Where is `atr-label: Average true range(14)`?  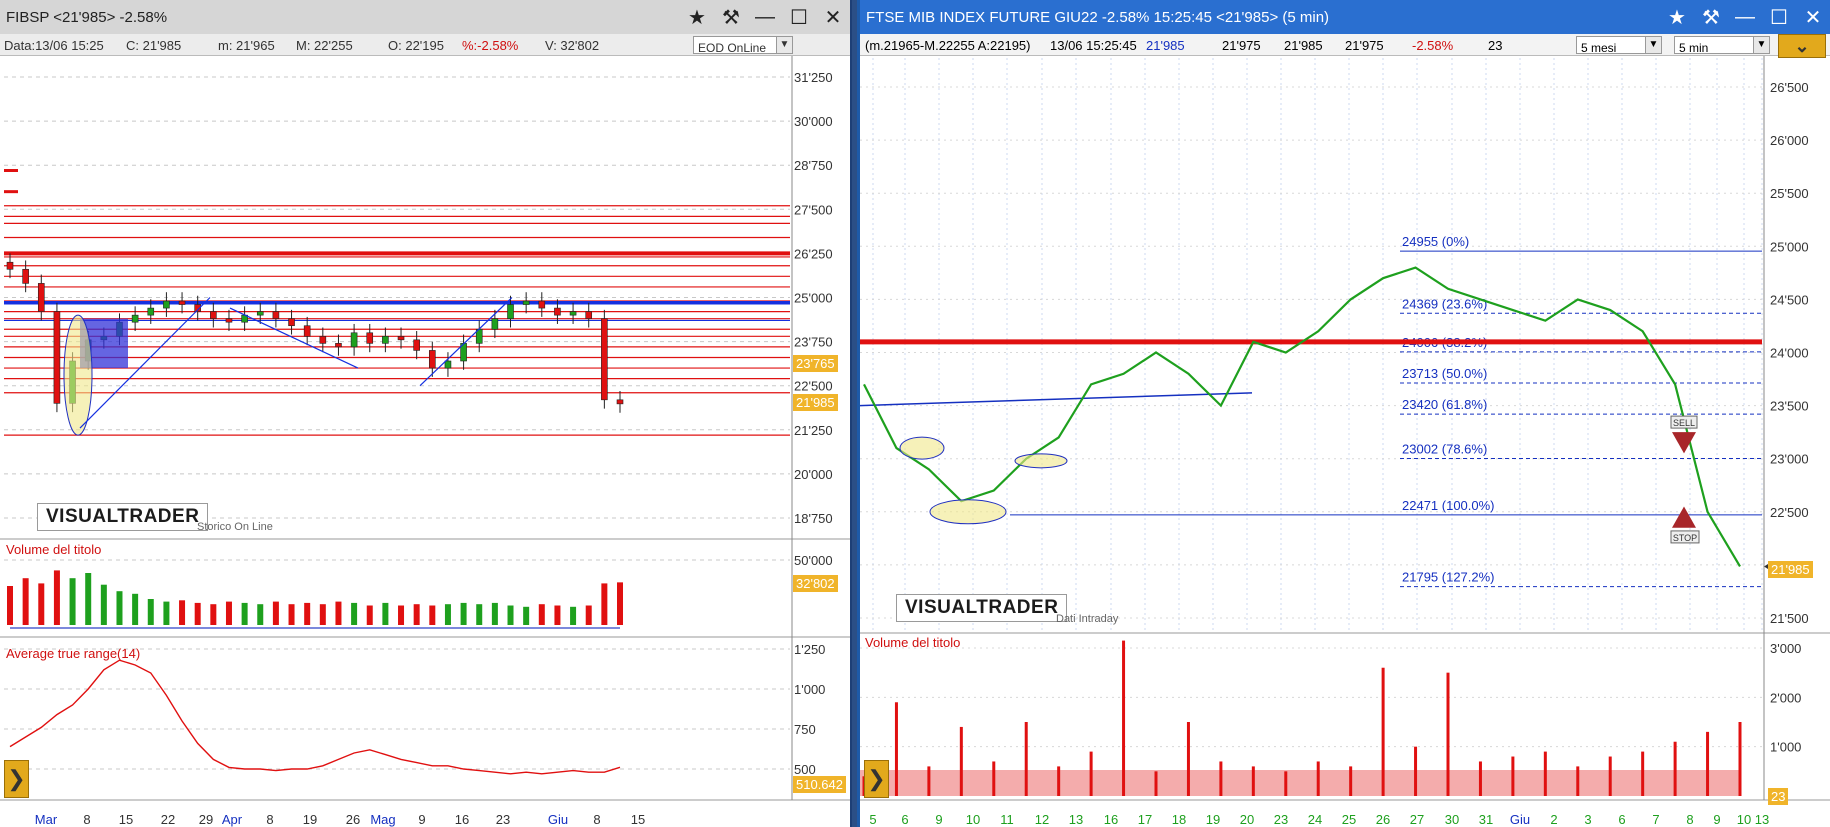
atr-label: Average true range(14) is located at coordinates (73, 653).